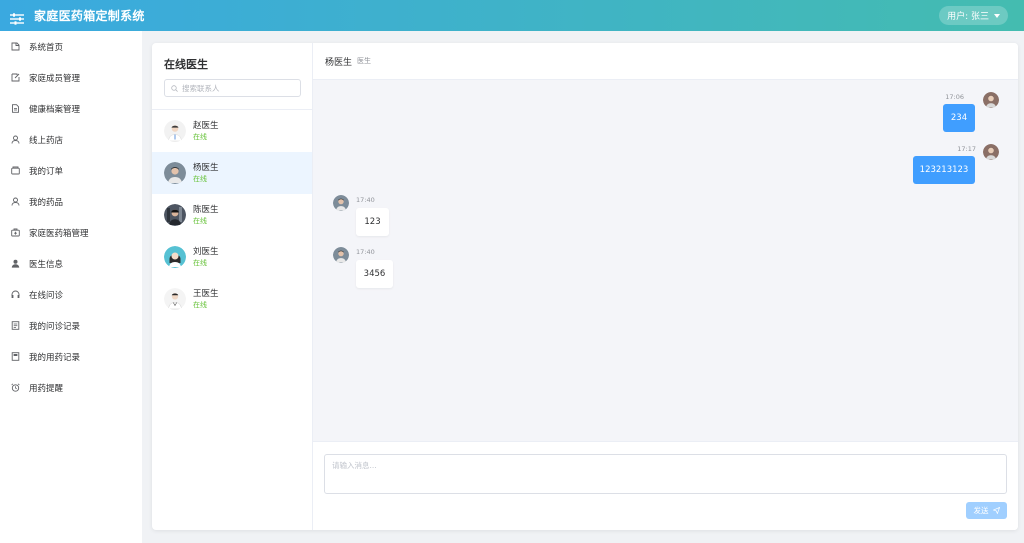 The width and height of the screenshot is (1024, 543). Describe the element at coordinates (206, 209) in the screenshot. I see `contact-name: 陈医生` at that location.